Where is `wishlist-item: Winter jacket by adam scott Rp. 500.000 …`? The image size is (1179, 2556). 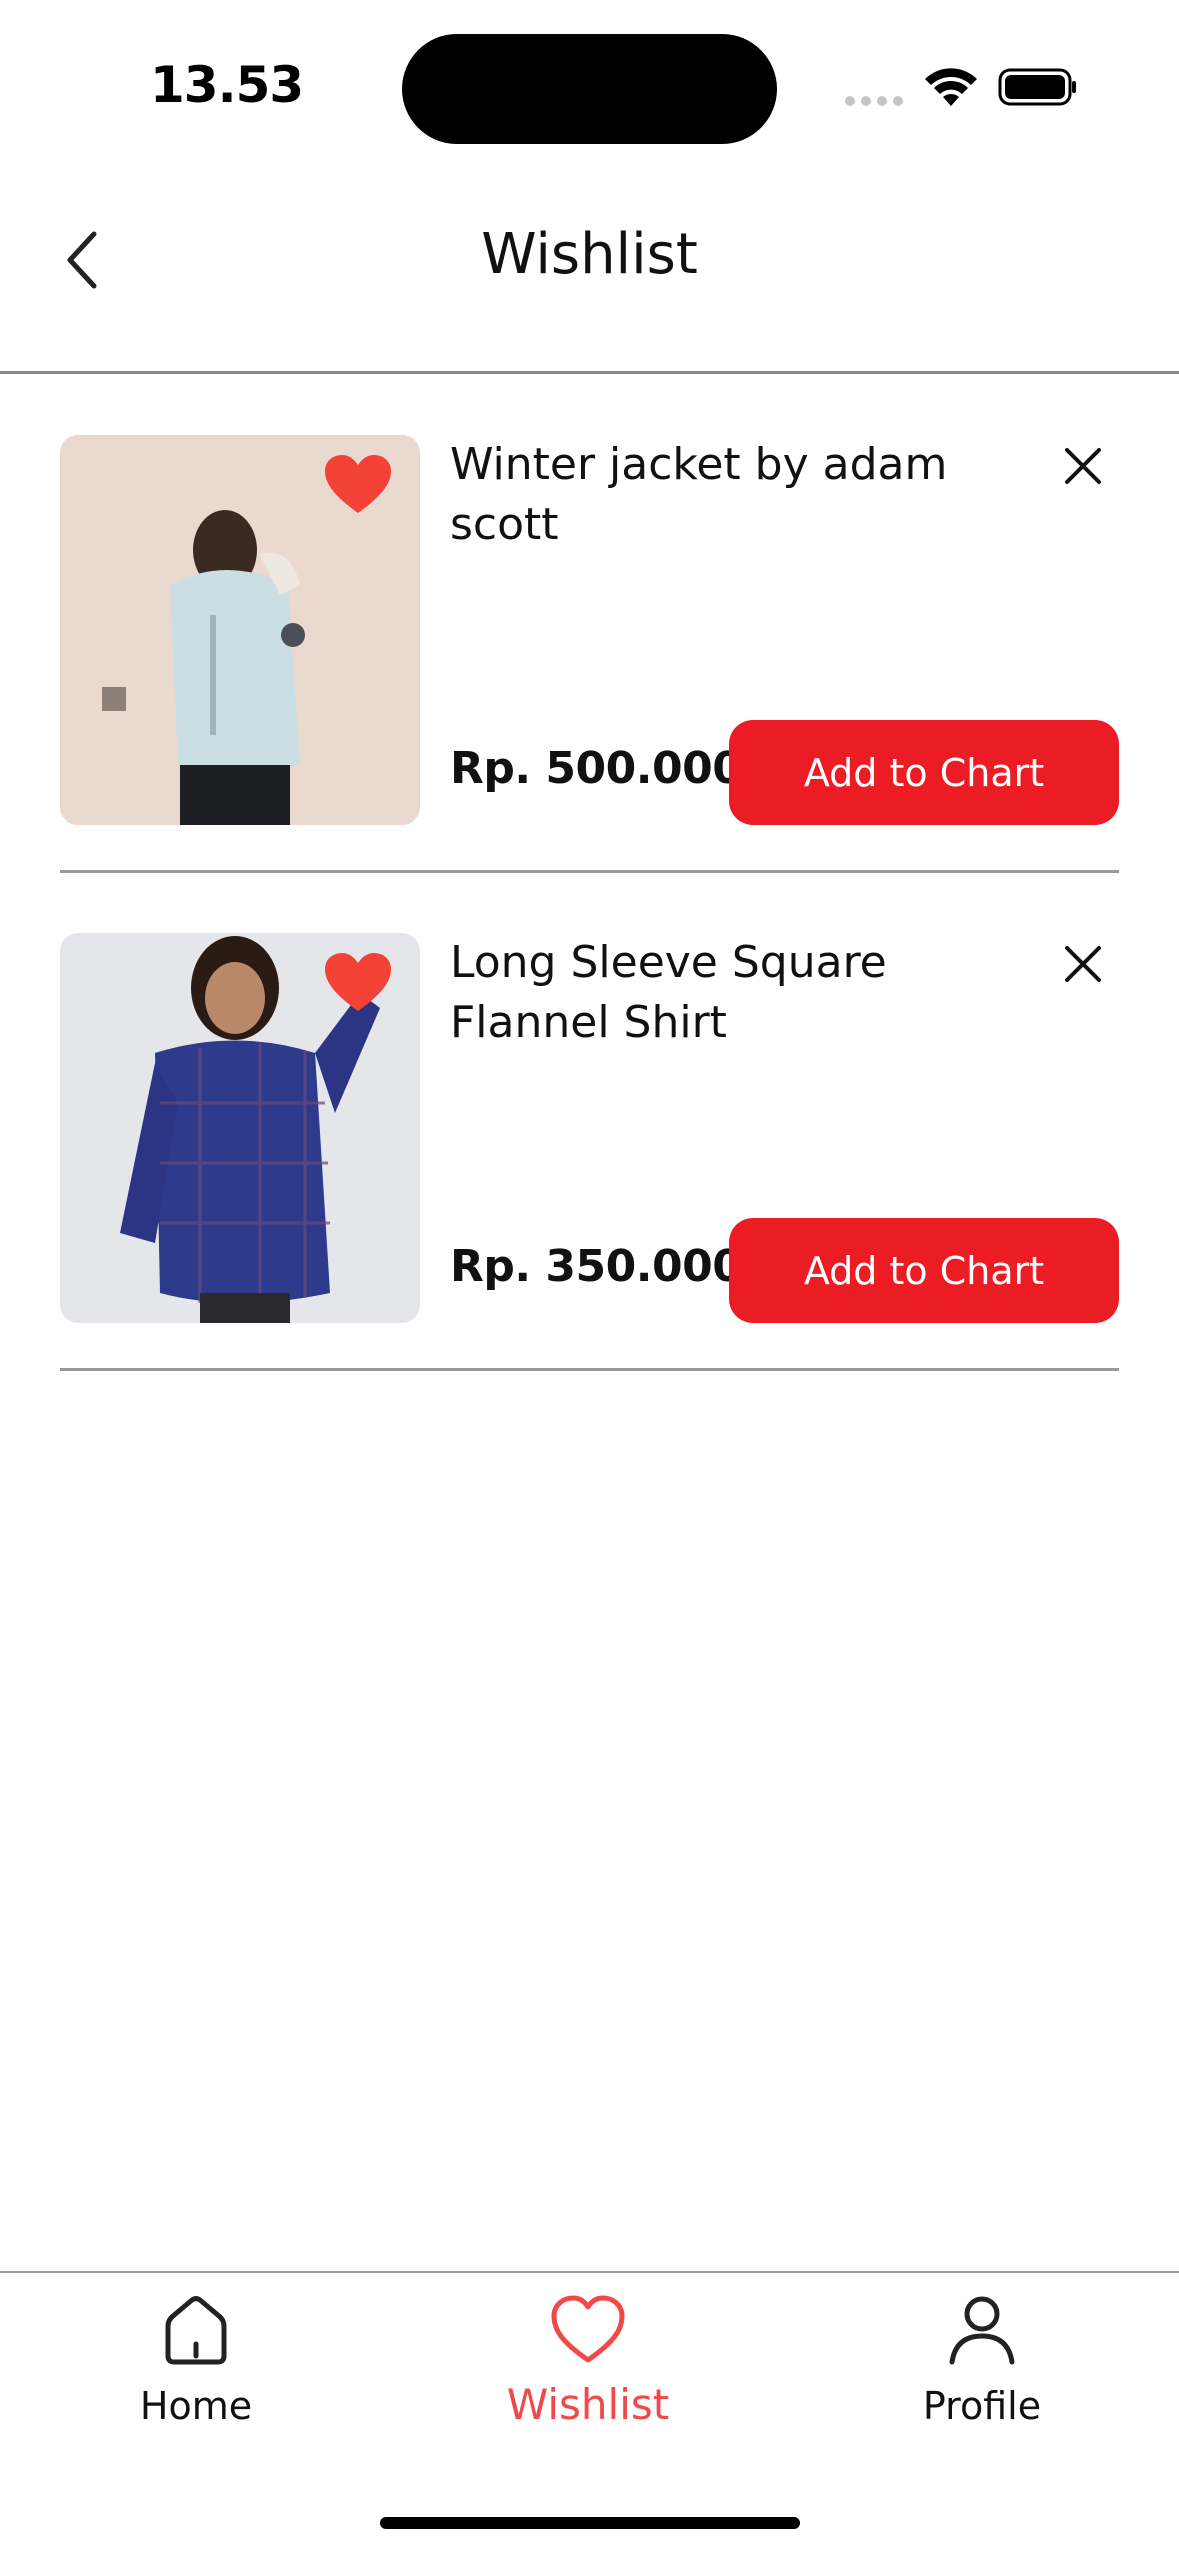
wishlist-item: Winter jacket by adam scott Rp. 500.000 … is located at coordinates (589, 630).